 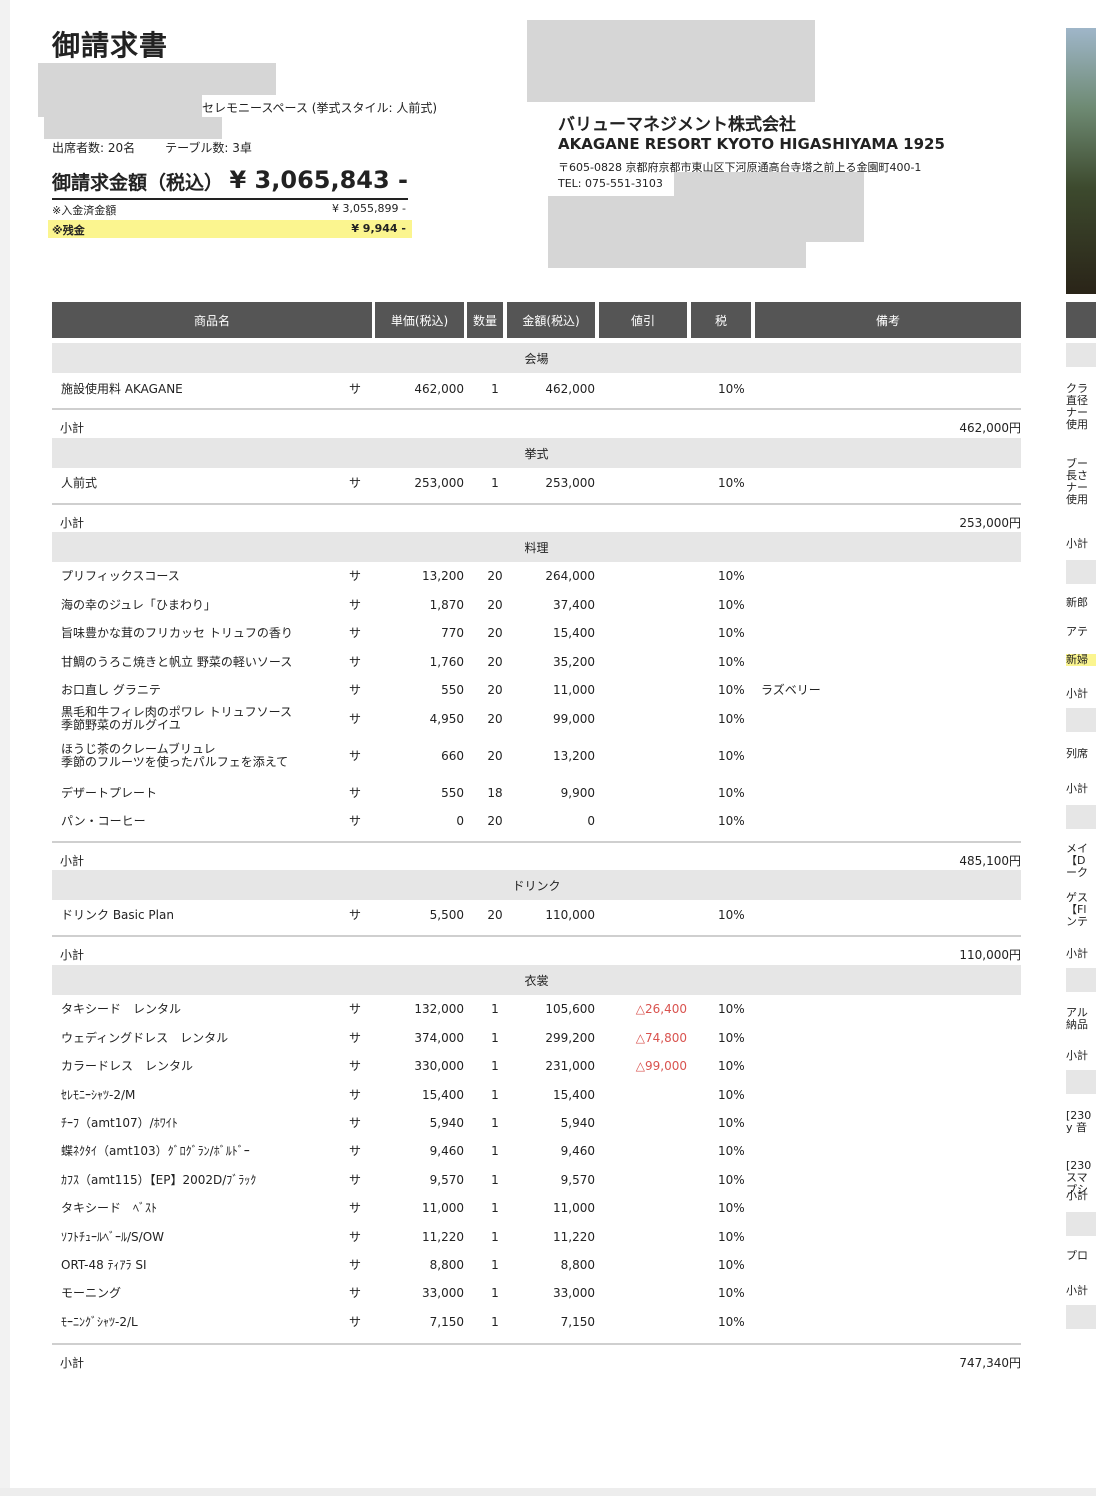 I want to click on item-unit-price: 4,950, so click(x=446, y=719).